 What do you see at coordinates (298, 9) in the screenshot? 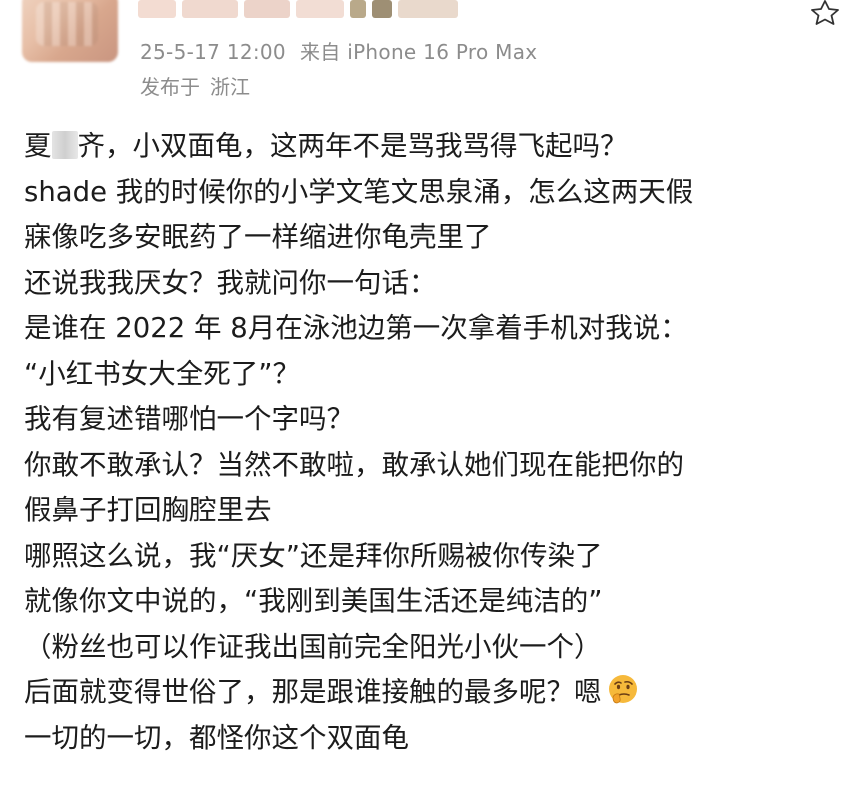
I see `username-blurred` at bounding box center [298, 9].